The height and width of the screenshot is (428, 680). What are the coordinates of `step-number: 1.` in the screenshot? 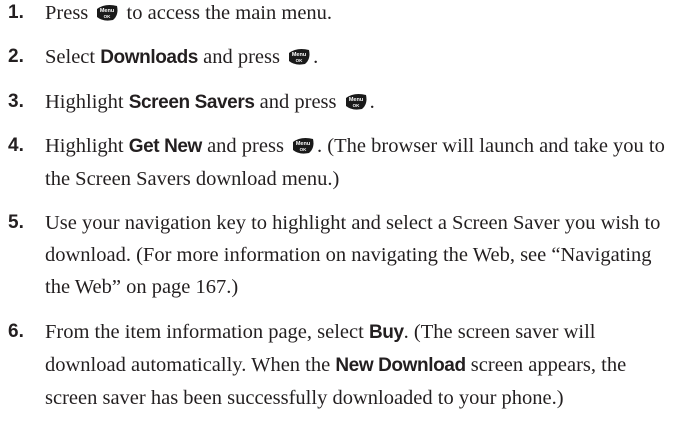 It's located at (16, 12).